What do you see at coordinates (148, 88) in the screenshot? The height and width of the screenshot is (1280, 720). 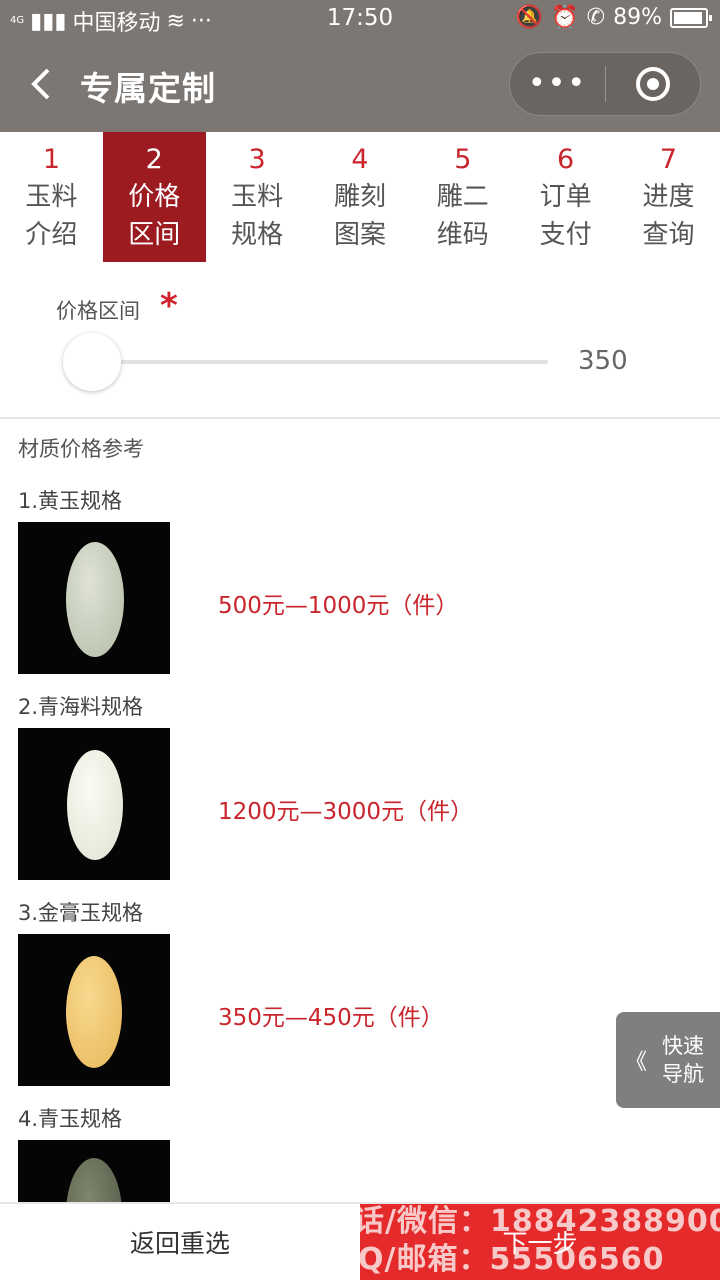 I see `page-title: 专属定制` at bounding box center [148, 88].